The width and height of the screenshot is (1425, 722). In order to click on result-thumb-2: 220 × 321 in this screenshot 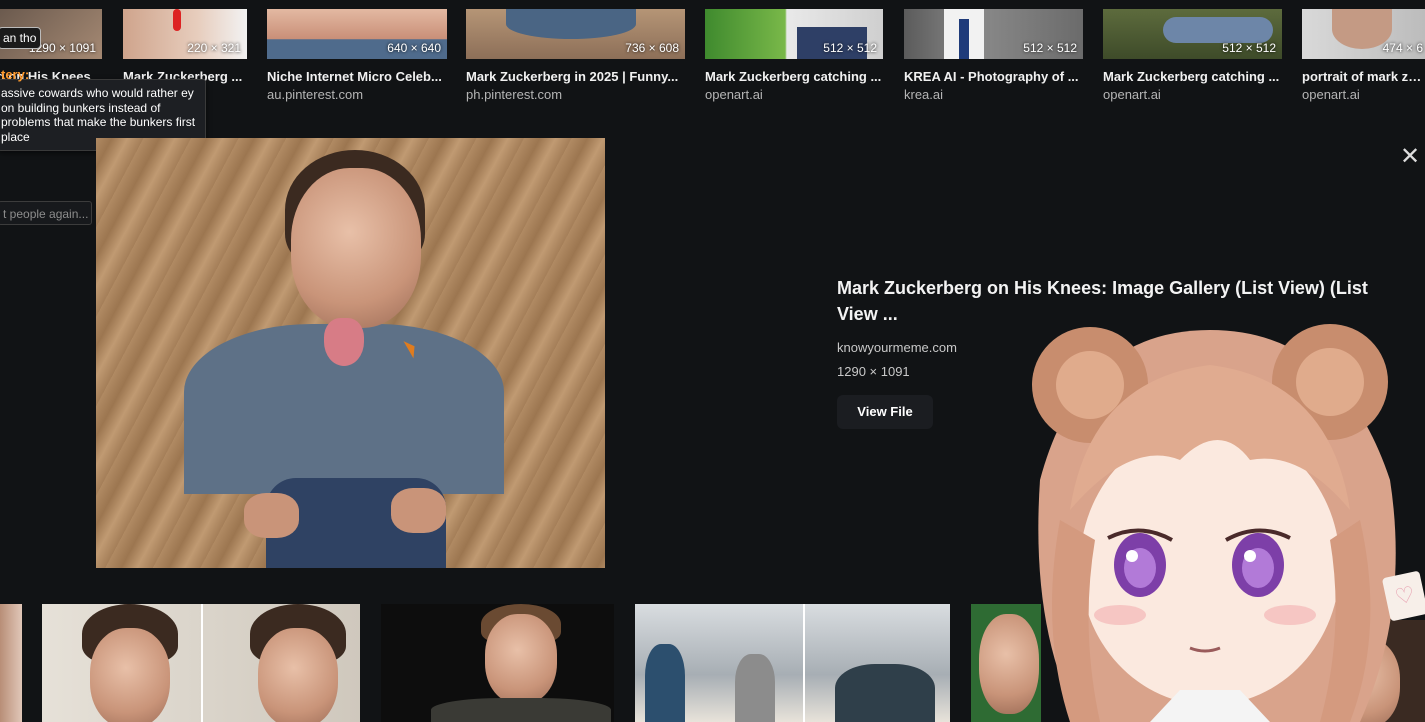, I will do `click(185, 34)`.